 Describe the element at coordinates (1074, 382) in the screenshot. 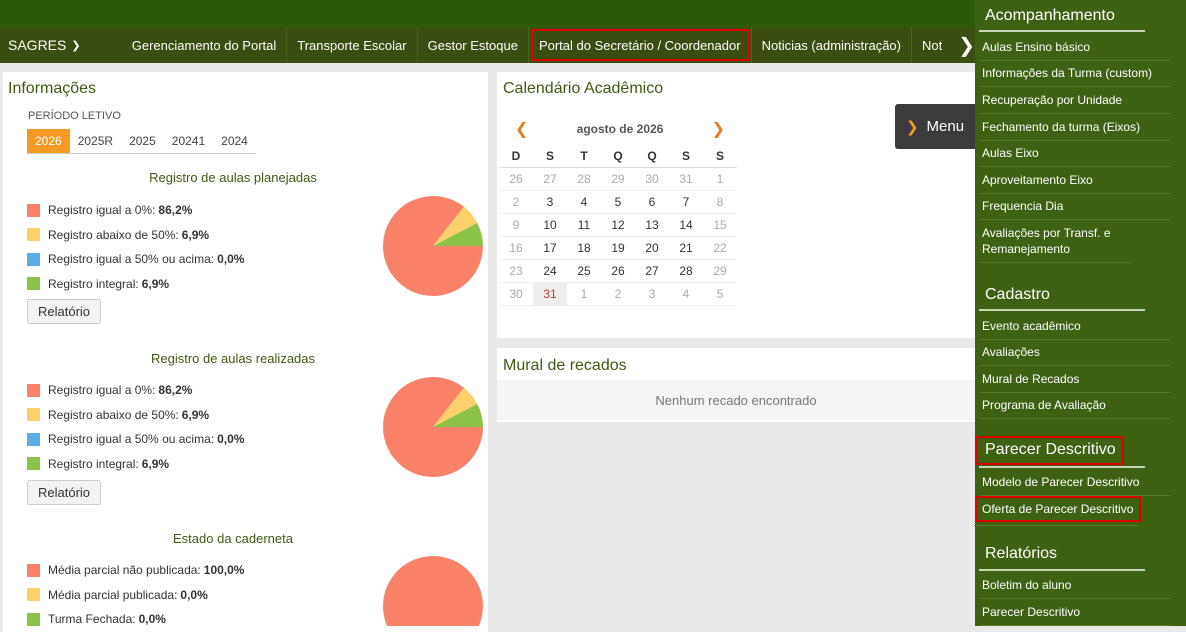

I see `sidebar-item-mural-recados: Mural de Recados` at that location.